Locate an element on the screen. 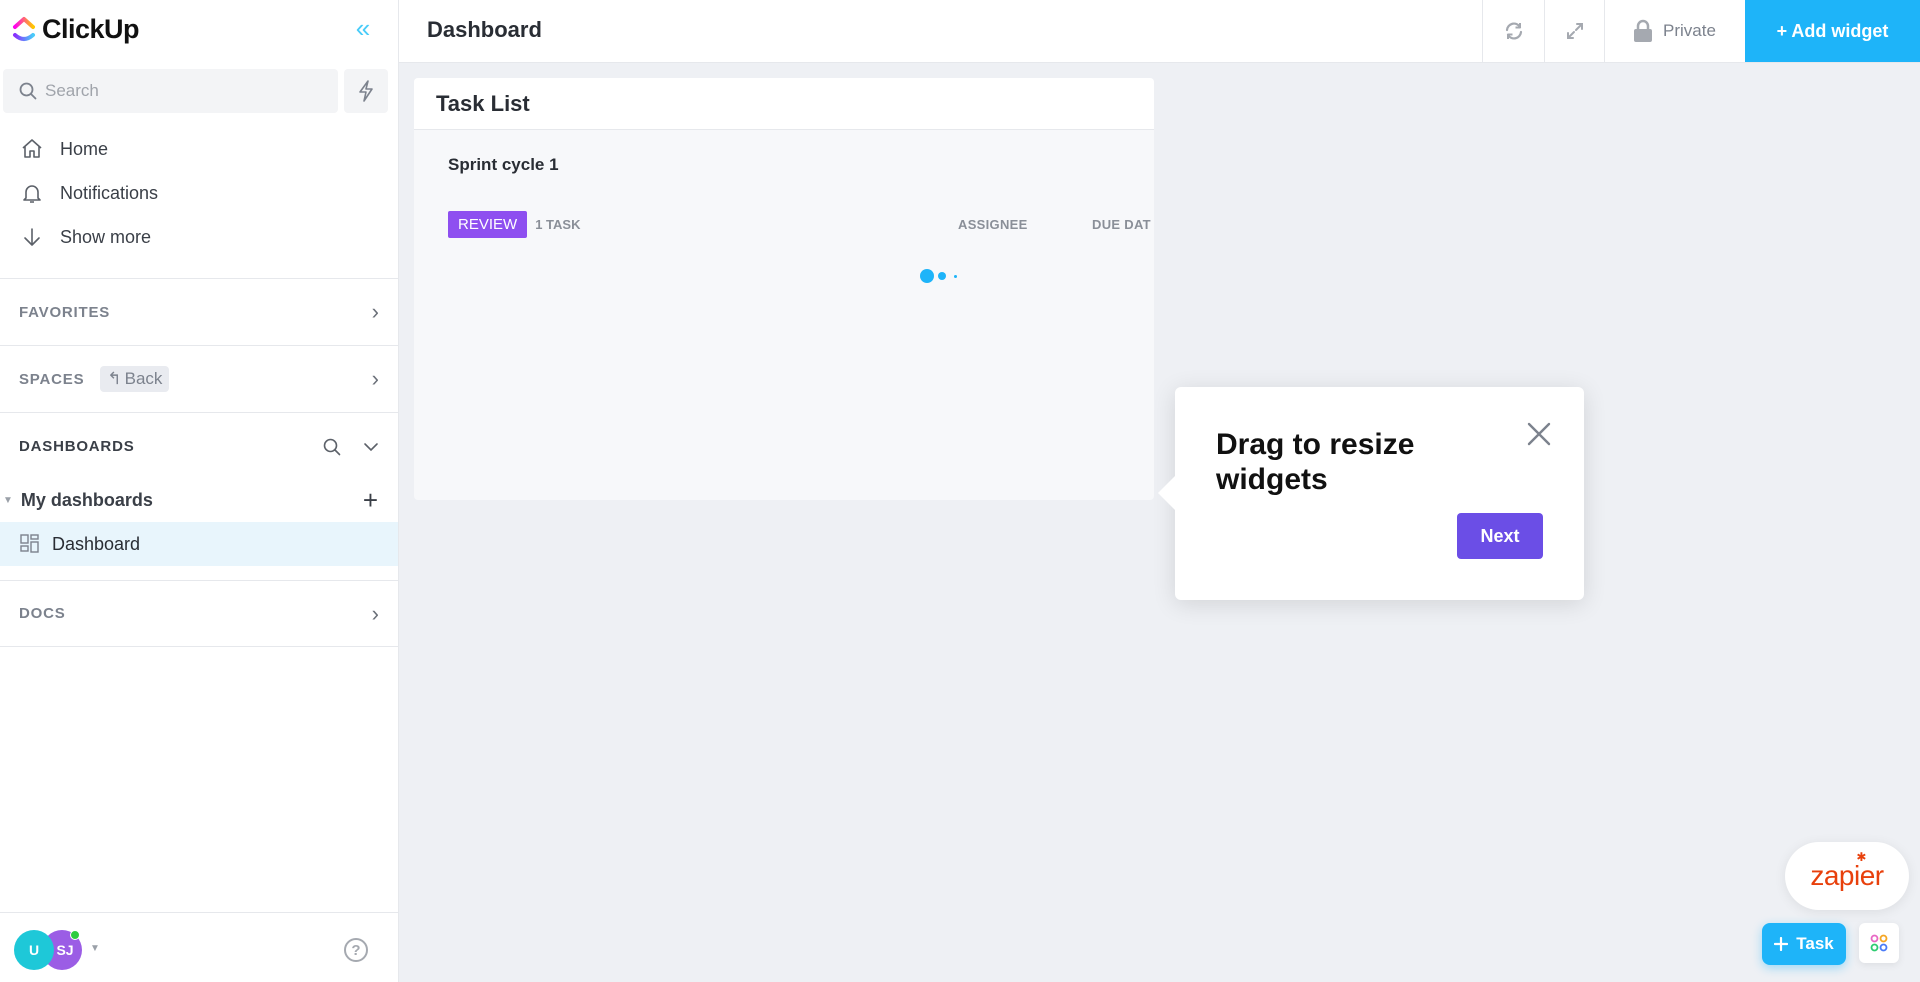 The image size is (1920, 982). column-header-due-date: DUE DAT is located at coordinates (1121, 224).